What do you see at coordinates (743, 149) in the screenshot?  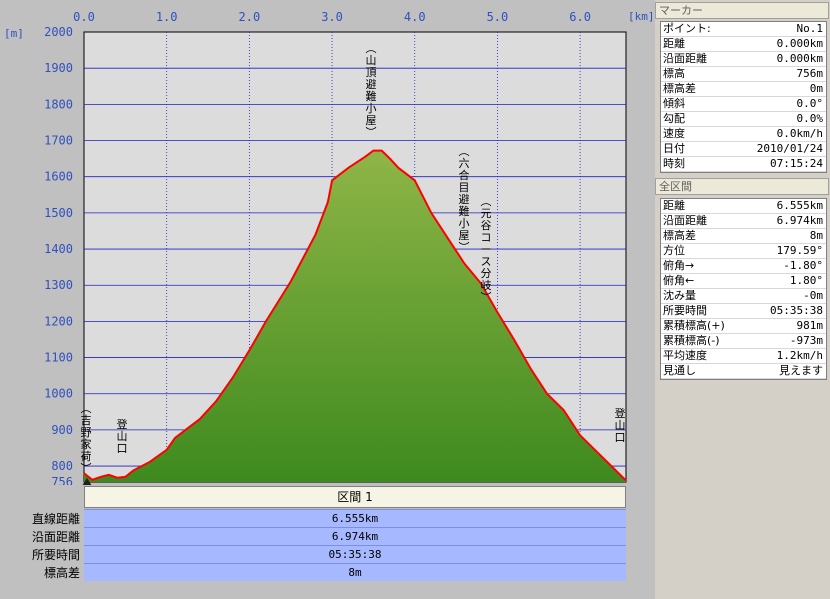 I see `info-row: 日付 2010/01/24` at bounding box center [743, 149].